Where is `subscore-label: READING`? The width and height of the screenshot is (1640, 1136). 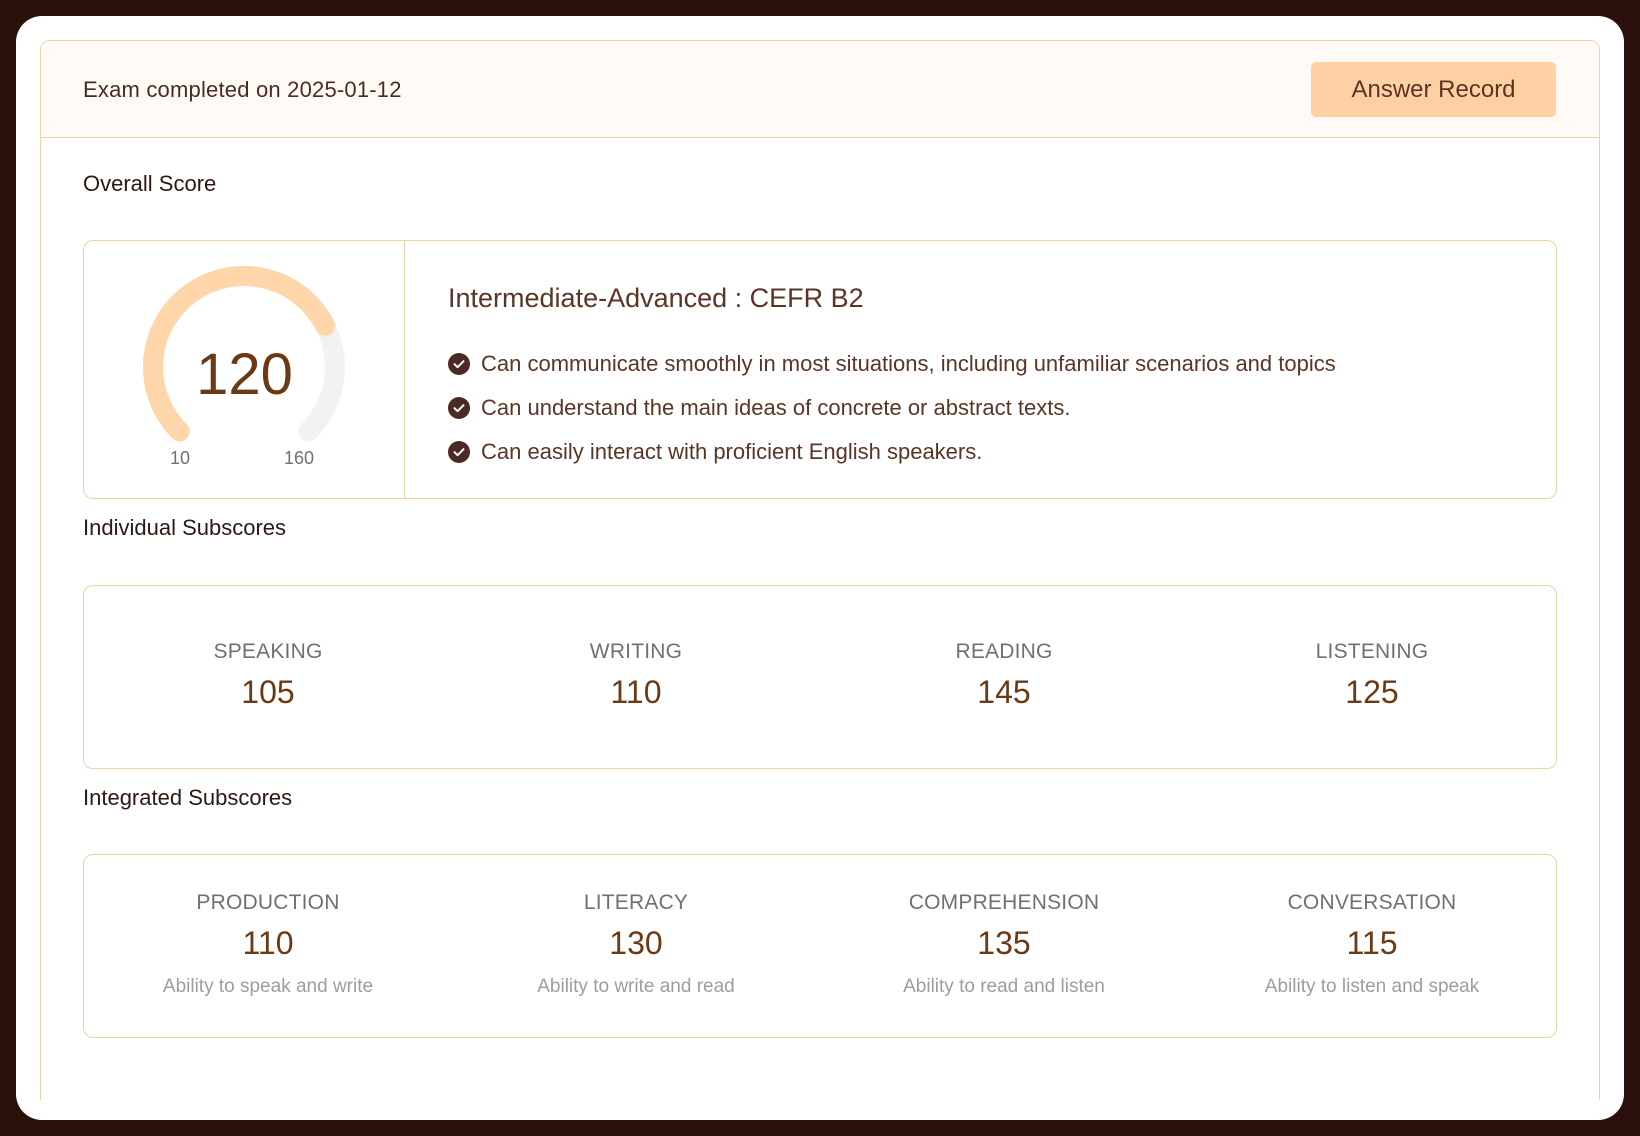
subscore-label: READING is located at coordinates (1004, 651).